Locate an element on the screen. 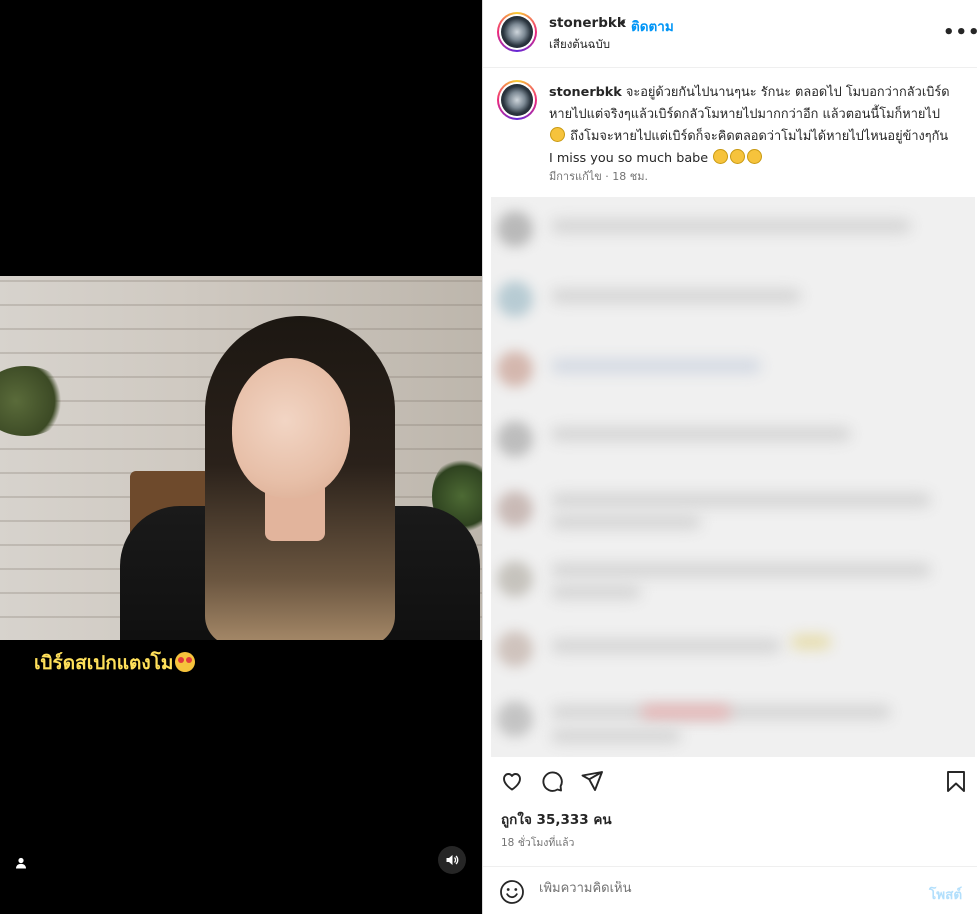  comment-button is located at coordinates (552, 781).